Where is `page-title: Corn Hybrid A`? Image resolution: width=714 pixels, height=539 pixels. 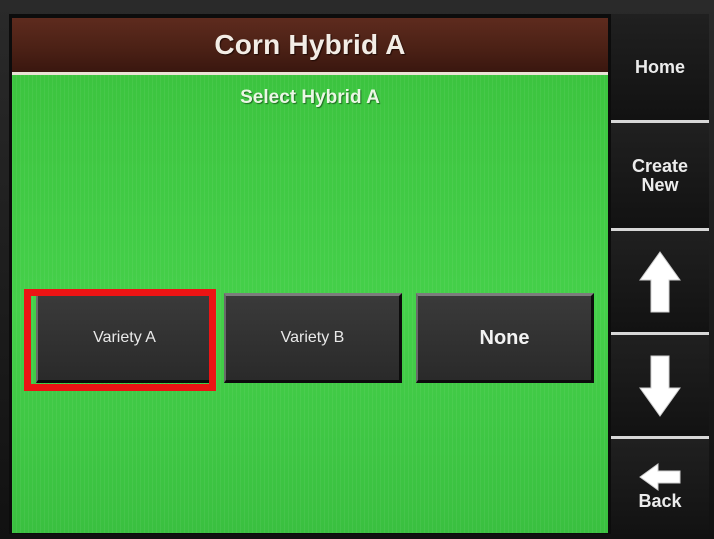 page-title: Corn Hybrid A is located at coordinates (310, 44).